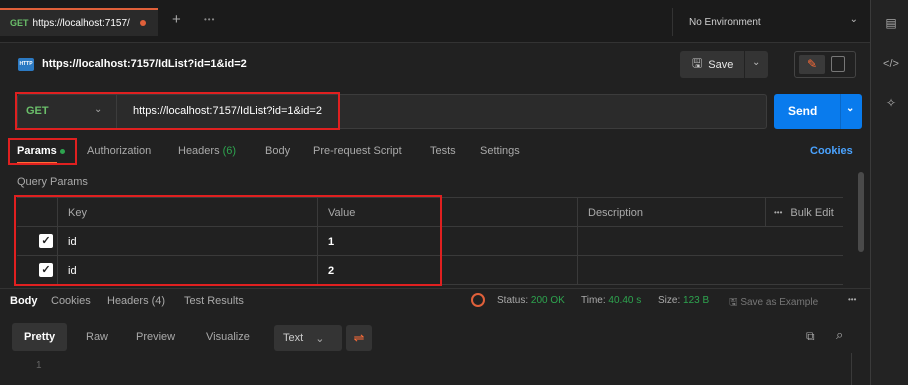 The width and height of the screenshot is (908, 385). What do you see at coordinates (19, 23) in the screenshot?
I see `tab-method: GET` at bounding box center [19, 23].